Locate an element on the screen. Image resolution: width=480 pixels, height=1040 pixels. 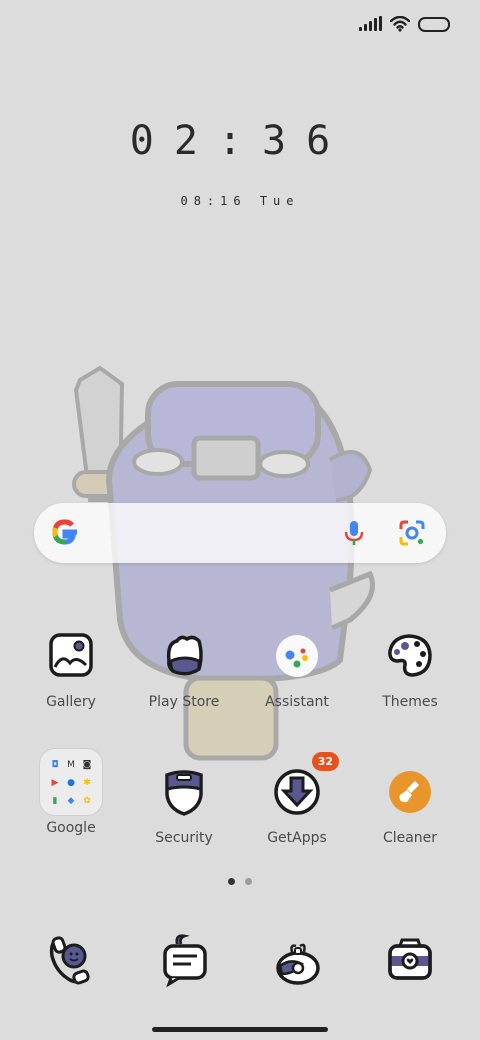
cleaner-icon is located at coordinates (410, 792).